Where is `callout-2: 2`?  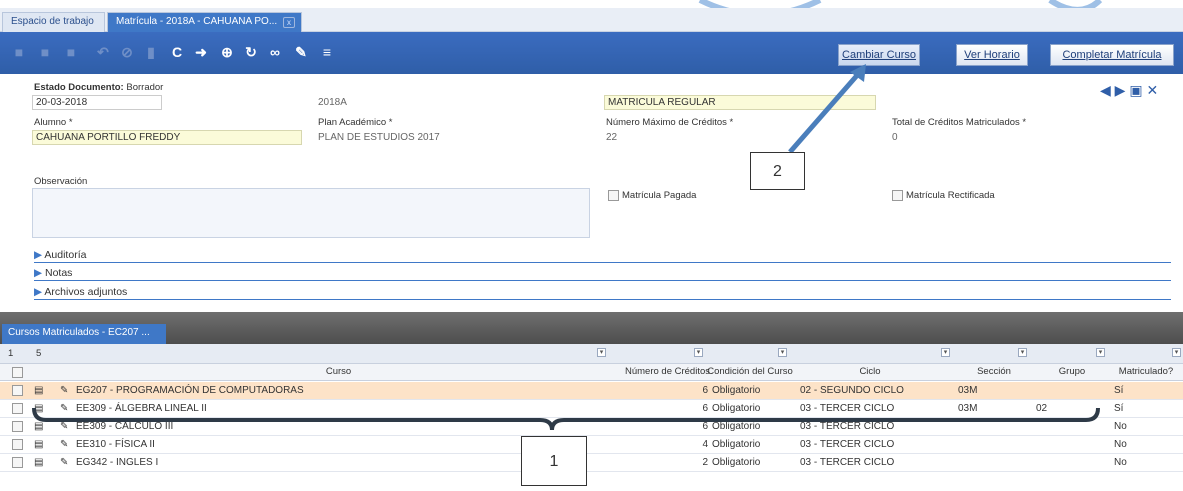 callout-2: 2 is located at coordinates (777, 171).